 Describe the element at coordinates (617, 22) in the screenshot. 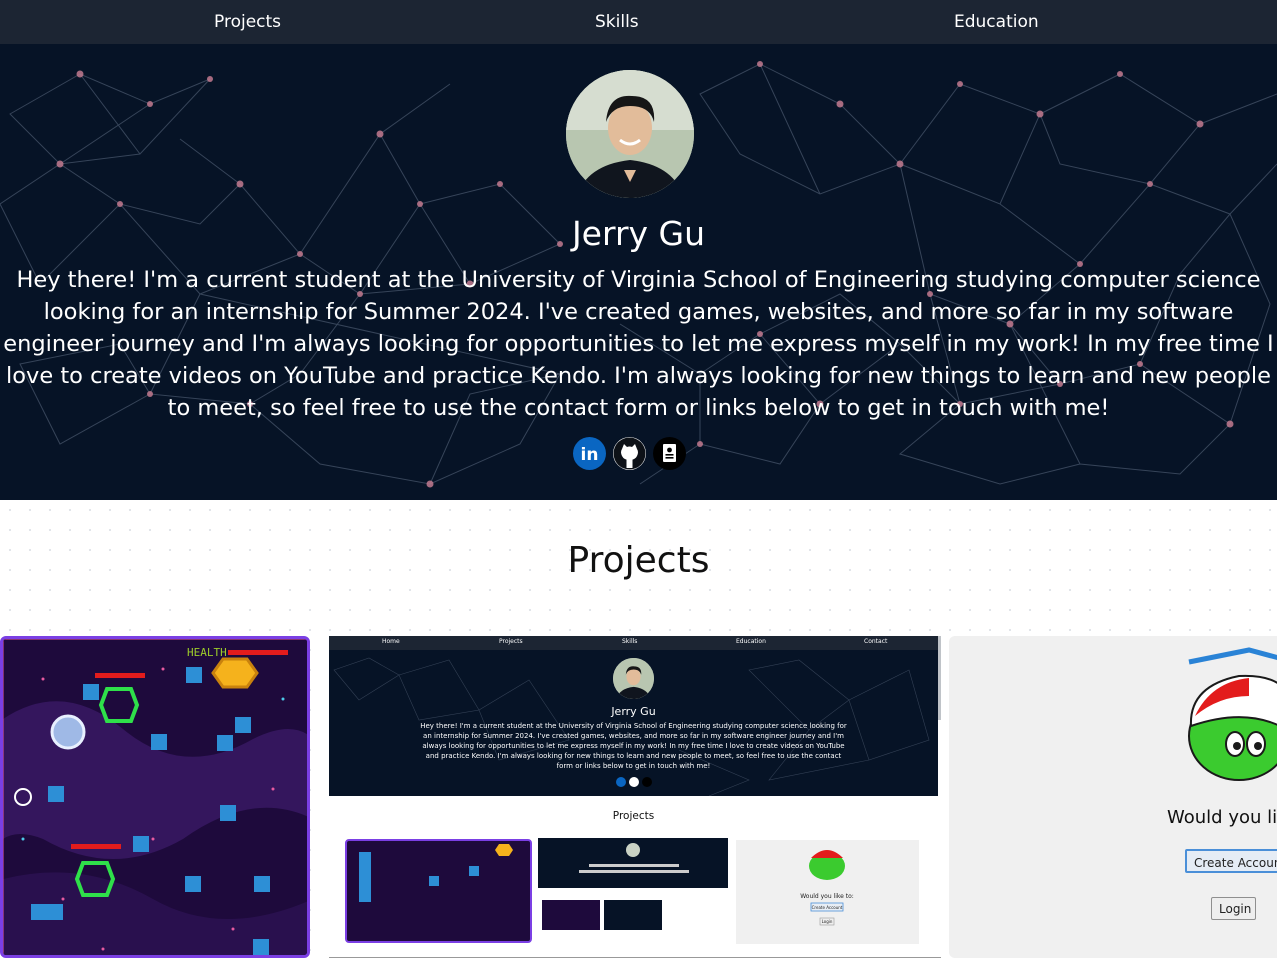

I see `nav-item-skills: Skills` at that location.